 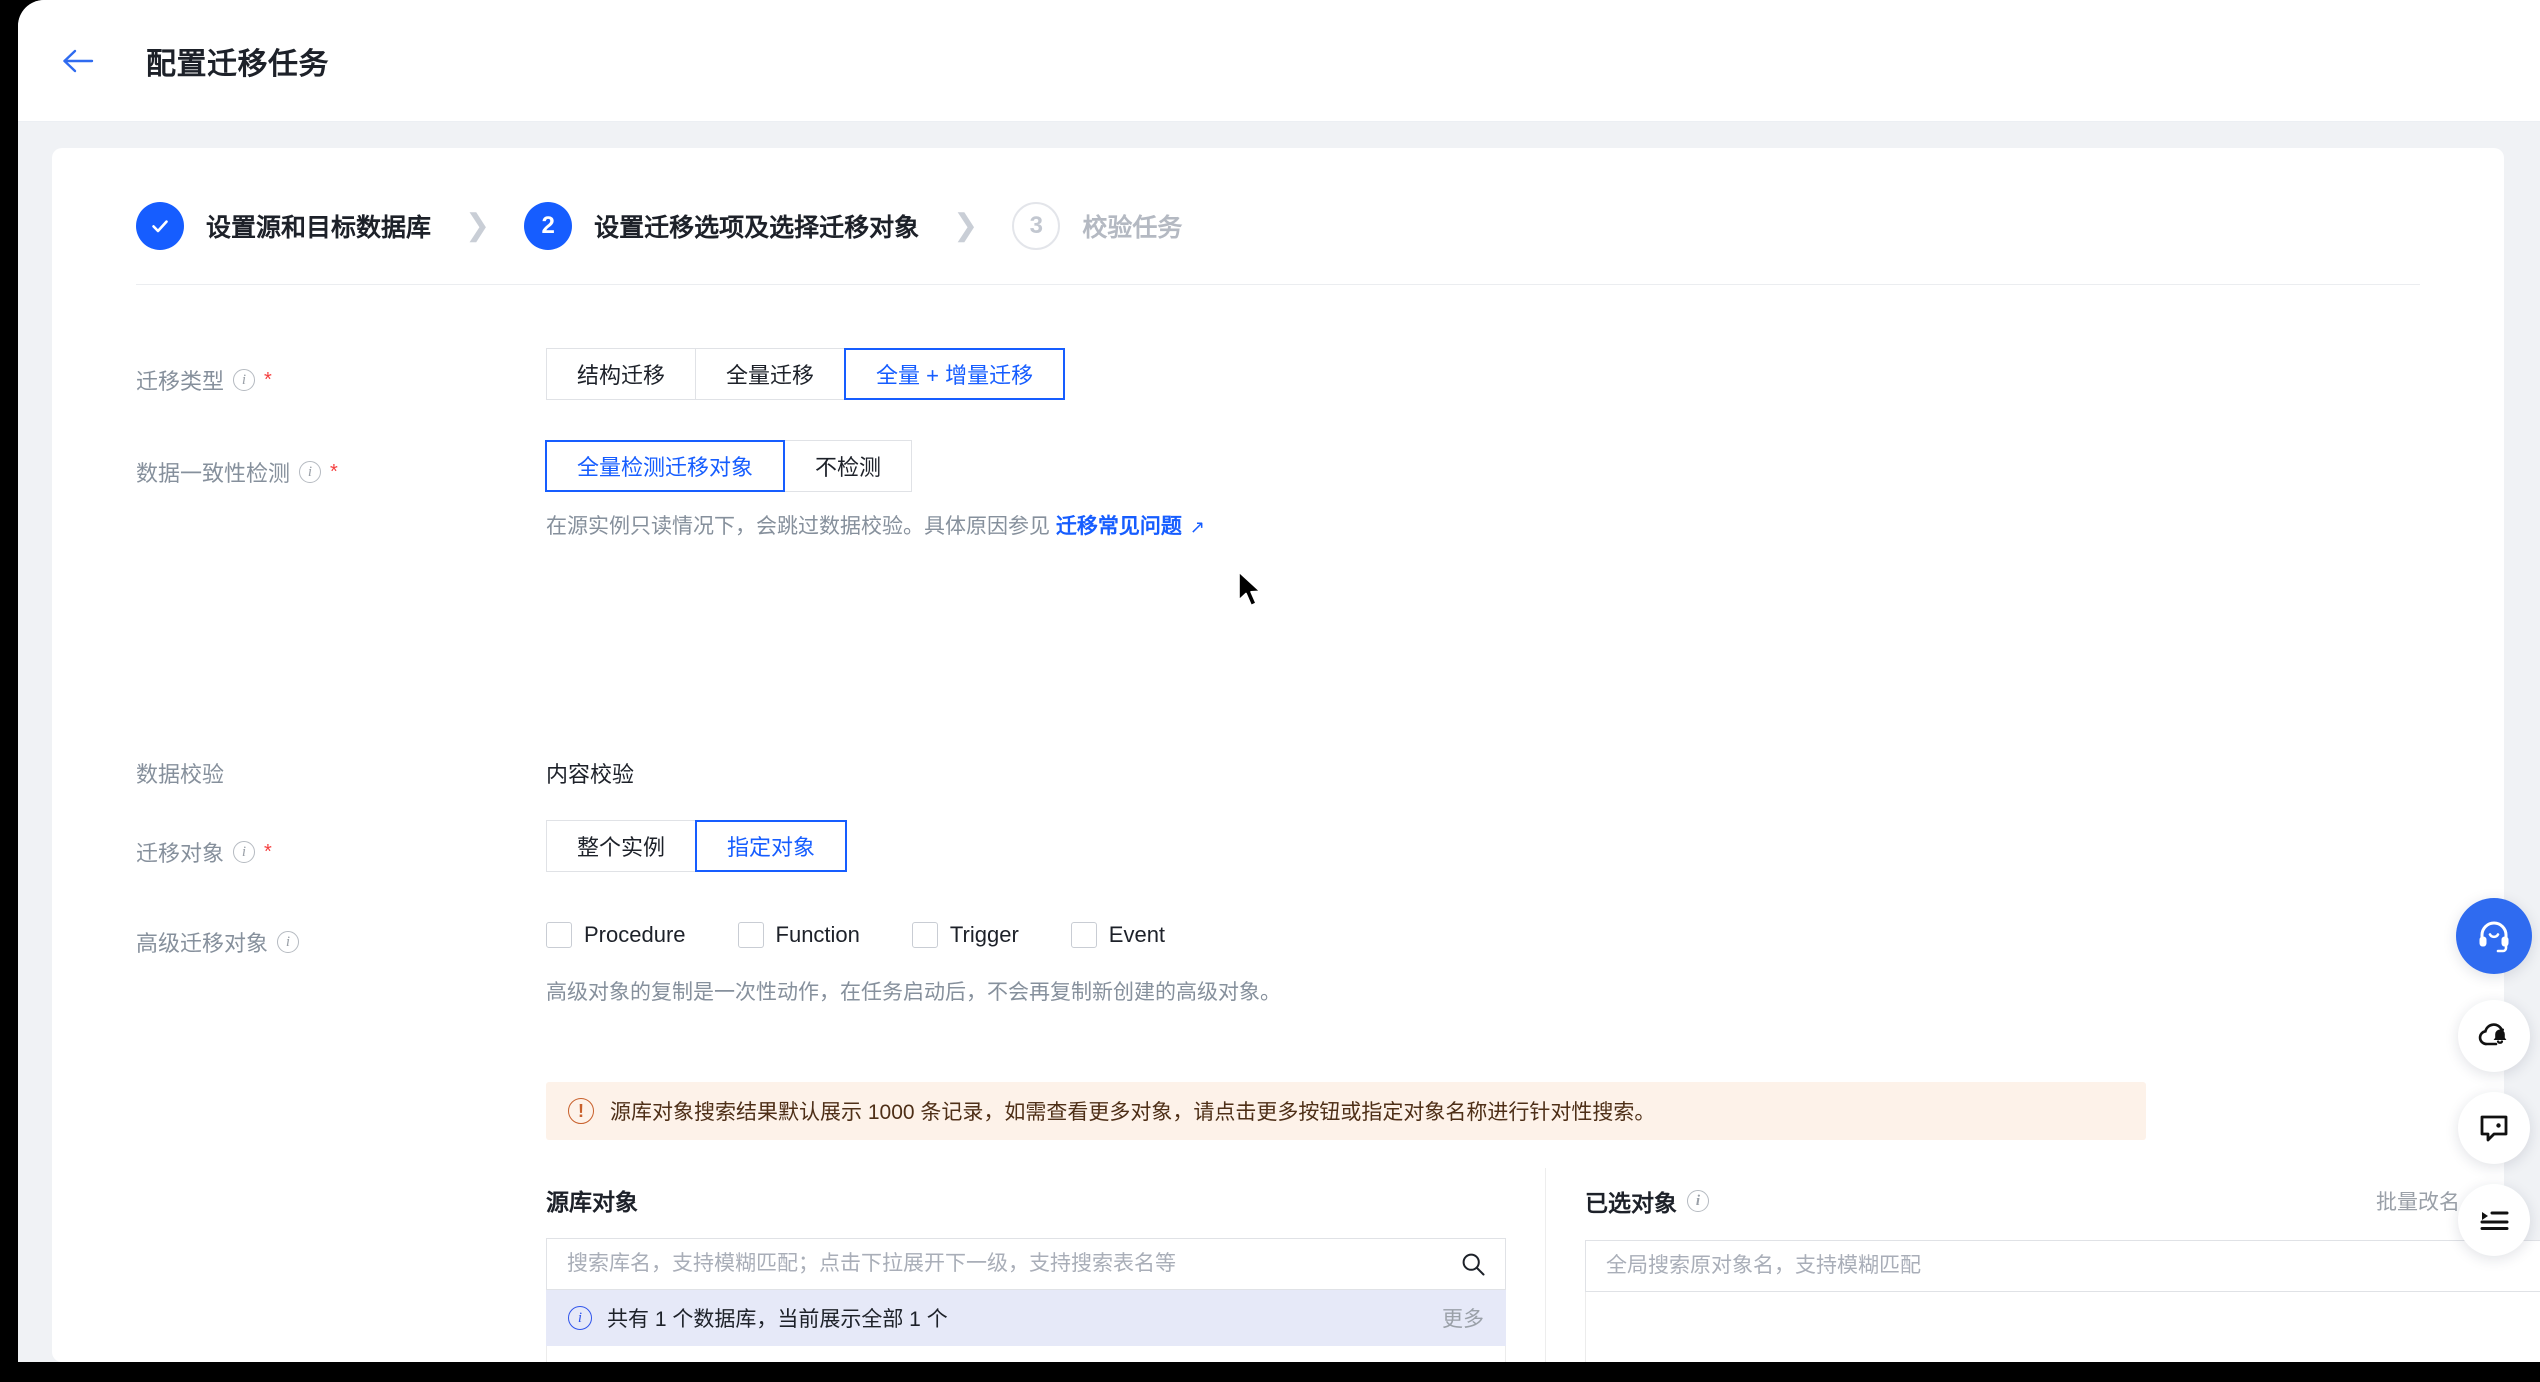 I want to click on selected-panel-title: 已选对象 i, so click(x=1647, y=1201).